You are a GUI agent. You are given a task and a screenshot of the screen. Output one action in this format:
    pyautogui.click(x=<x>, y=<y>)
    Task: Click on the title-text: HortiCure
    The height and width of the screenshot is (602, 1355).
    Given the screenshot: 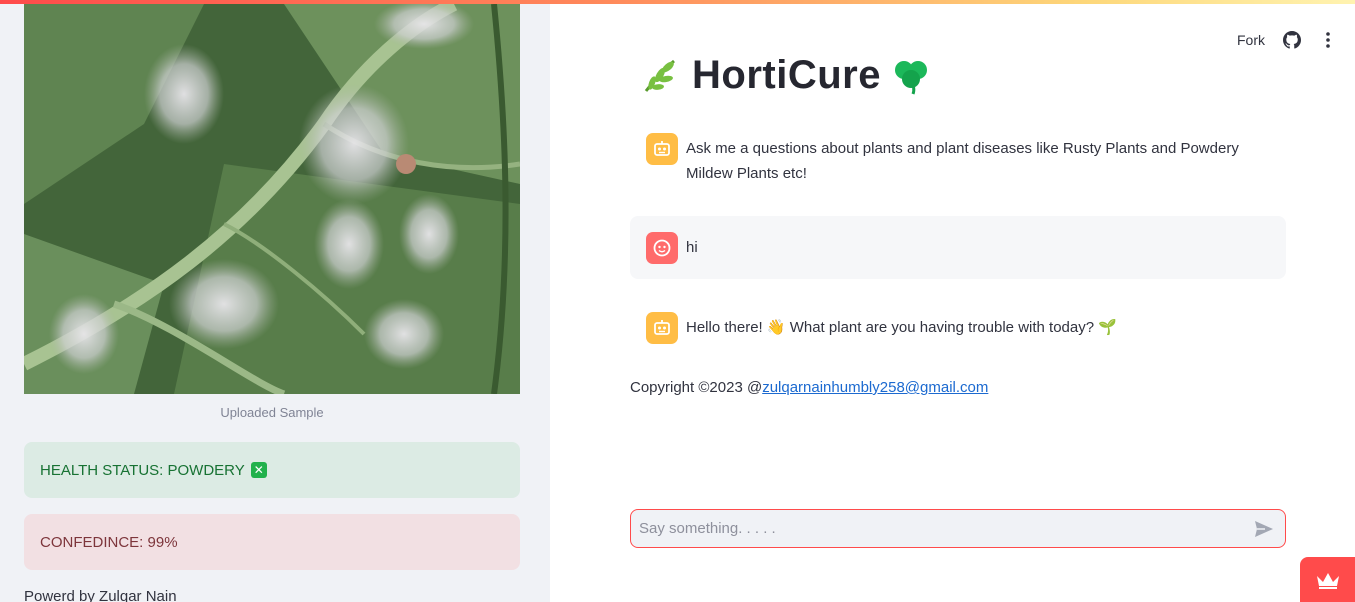 What is the action you would take?
    pyautogui.click(x=786, y=74)
    